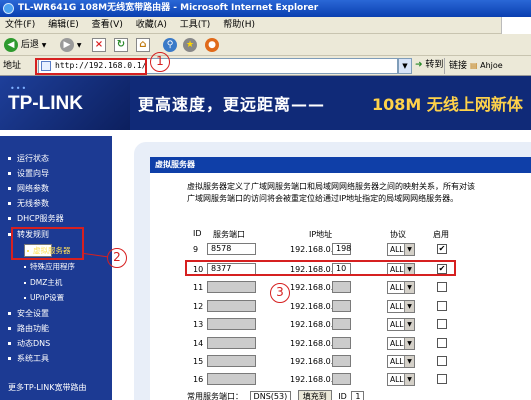 This screenshot has width=531, height=400. What do you see at coordinates (28, 188) in the screenshot?
I see `sidebar-item-network: 网络参数` at bounding box center [28, 188].